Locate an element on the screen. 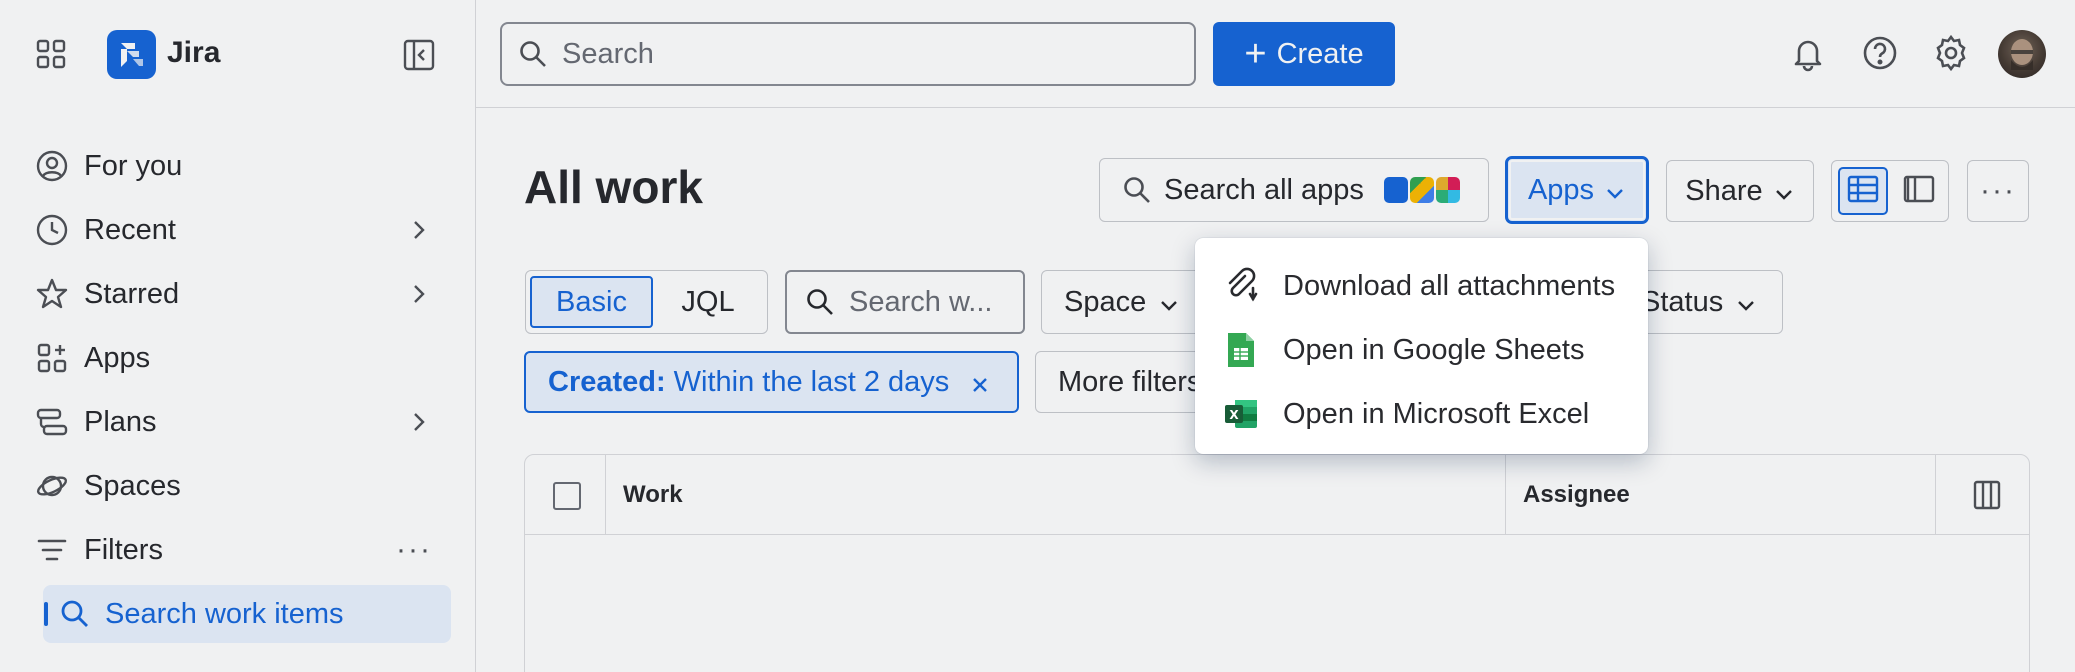  notifications-bell-icon is located at coordinates (1808, 53).